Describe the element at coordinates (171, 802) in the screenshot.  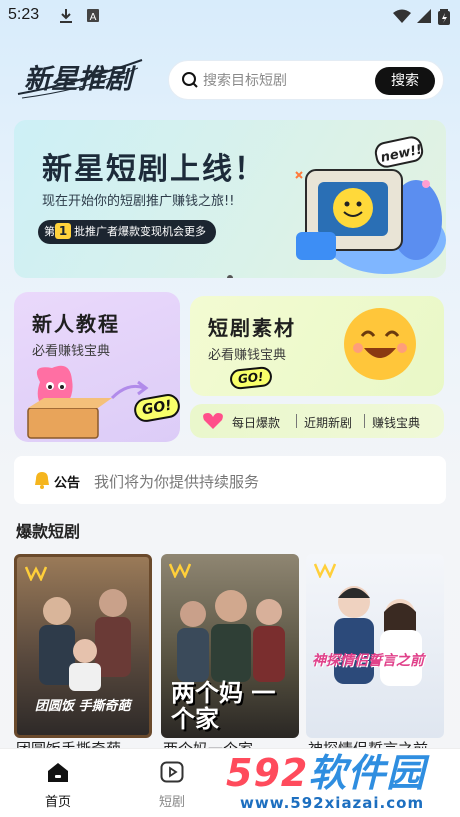
I see `nav-dramas-label: 短剧` at that location.